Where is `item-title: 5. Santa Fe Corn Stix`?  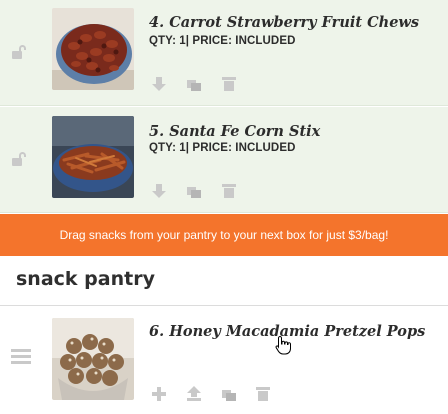
item-title: 5. Santa Fe Corn Stix is located at coordinates (235, 131).